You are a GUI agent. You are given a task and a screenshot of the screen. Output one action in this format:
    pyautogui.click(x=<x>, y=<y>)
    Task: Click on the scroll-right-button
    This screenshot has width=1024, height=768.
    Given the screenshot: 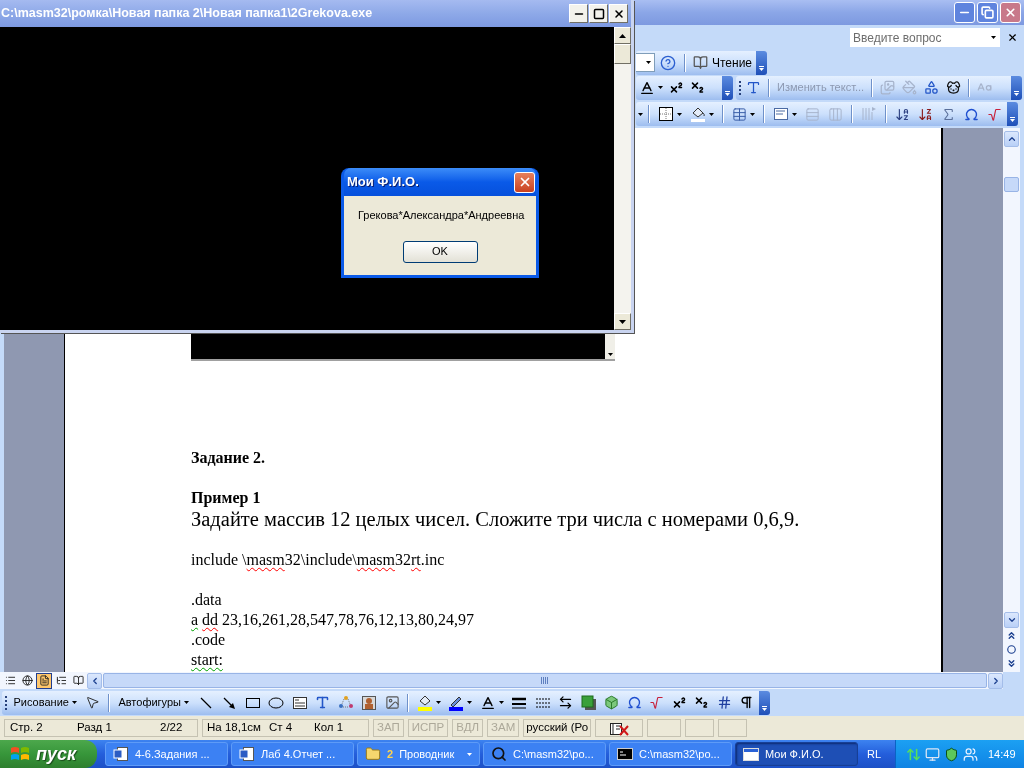 What is the action you would take?
    pyautogui.click(x=995, y=680)
    